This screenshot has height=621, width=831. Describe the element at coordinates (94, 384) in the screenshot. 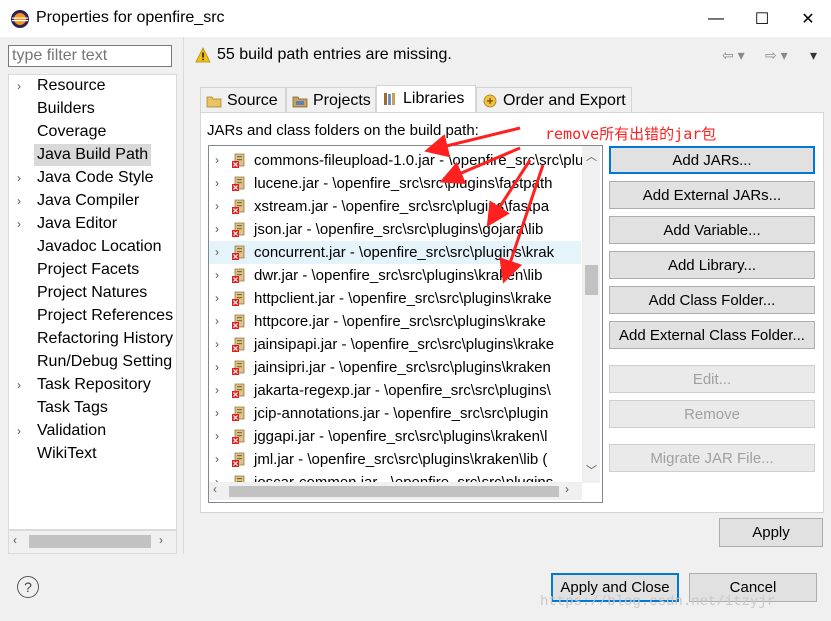

I see `tree-item-label: Task Repository` at that location.